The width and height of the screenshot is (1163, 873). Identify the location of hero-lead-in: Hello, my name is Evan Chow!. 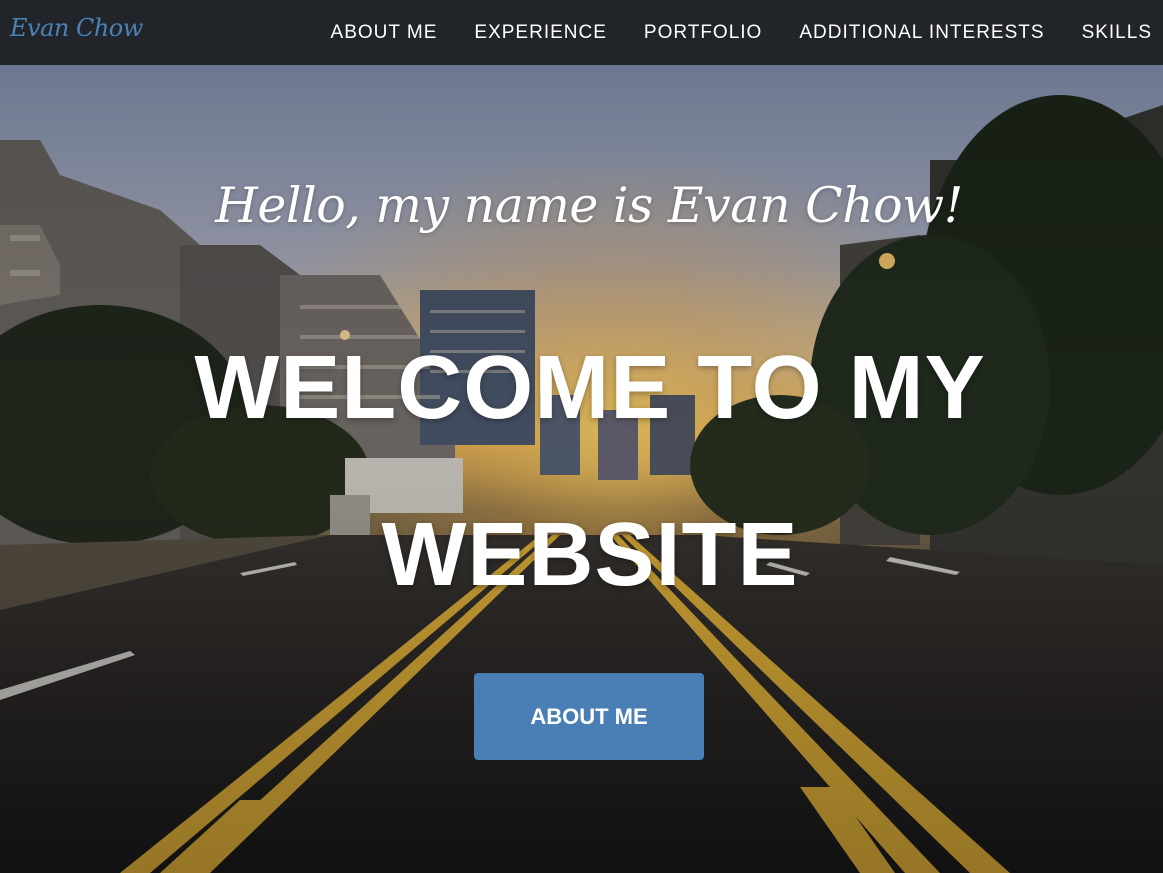
(589, 205).